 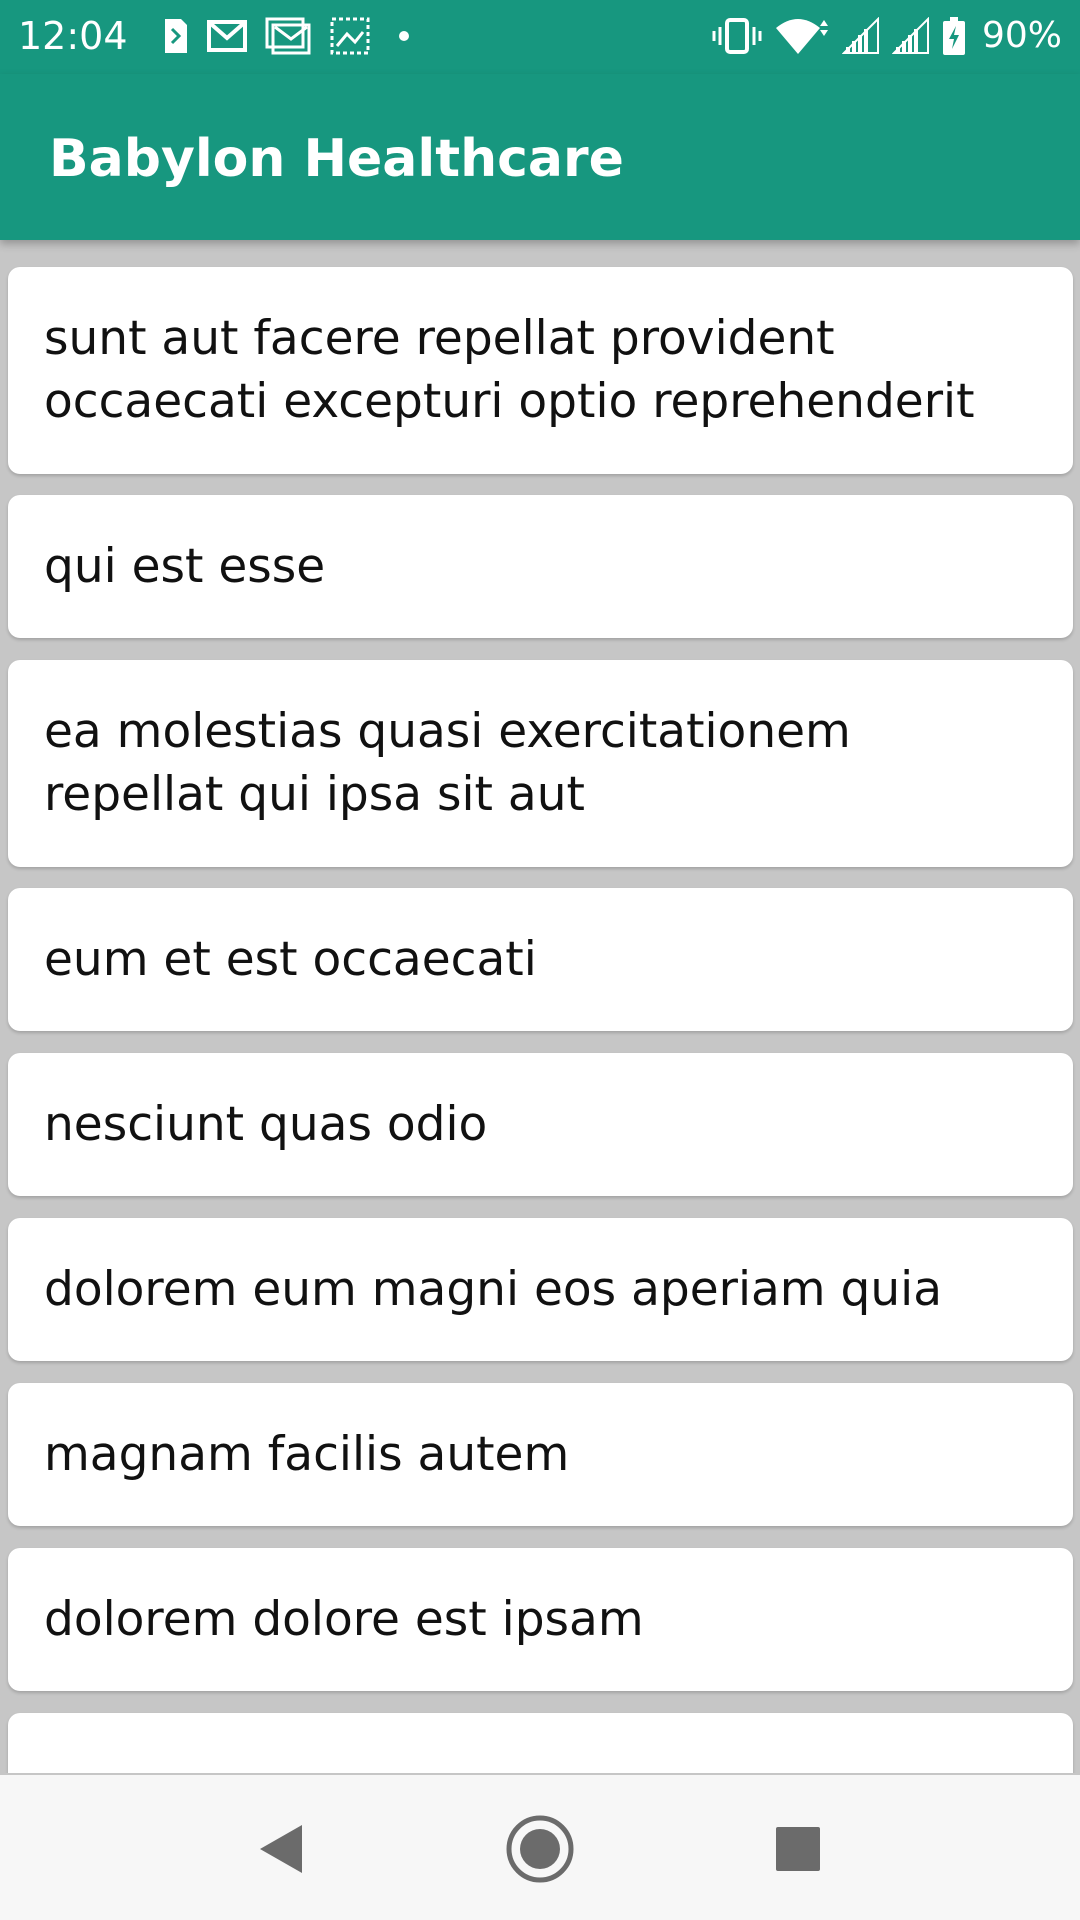 I want to click on list-item: dolorem eum magni eos aperiam quia, so click(x=540, y=1289).